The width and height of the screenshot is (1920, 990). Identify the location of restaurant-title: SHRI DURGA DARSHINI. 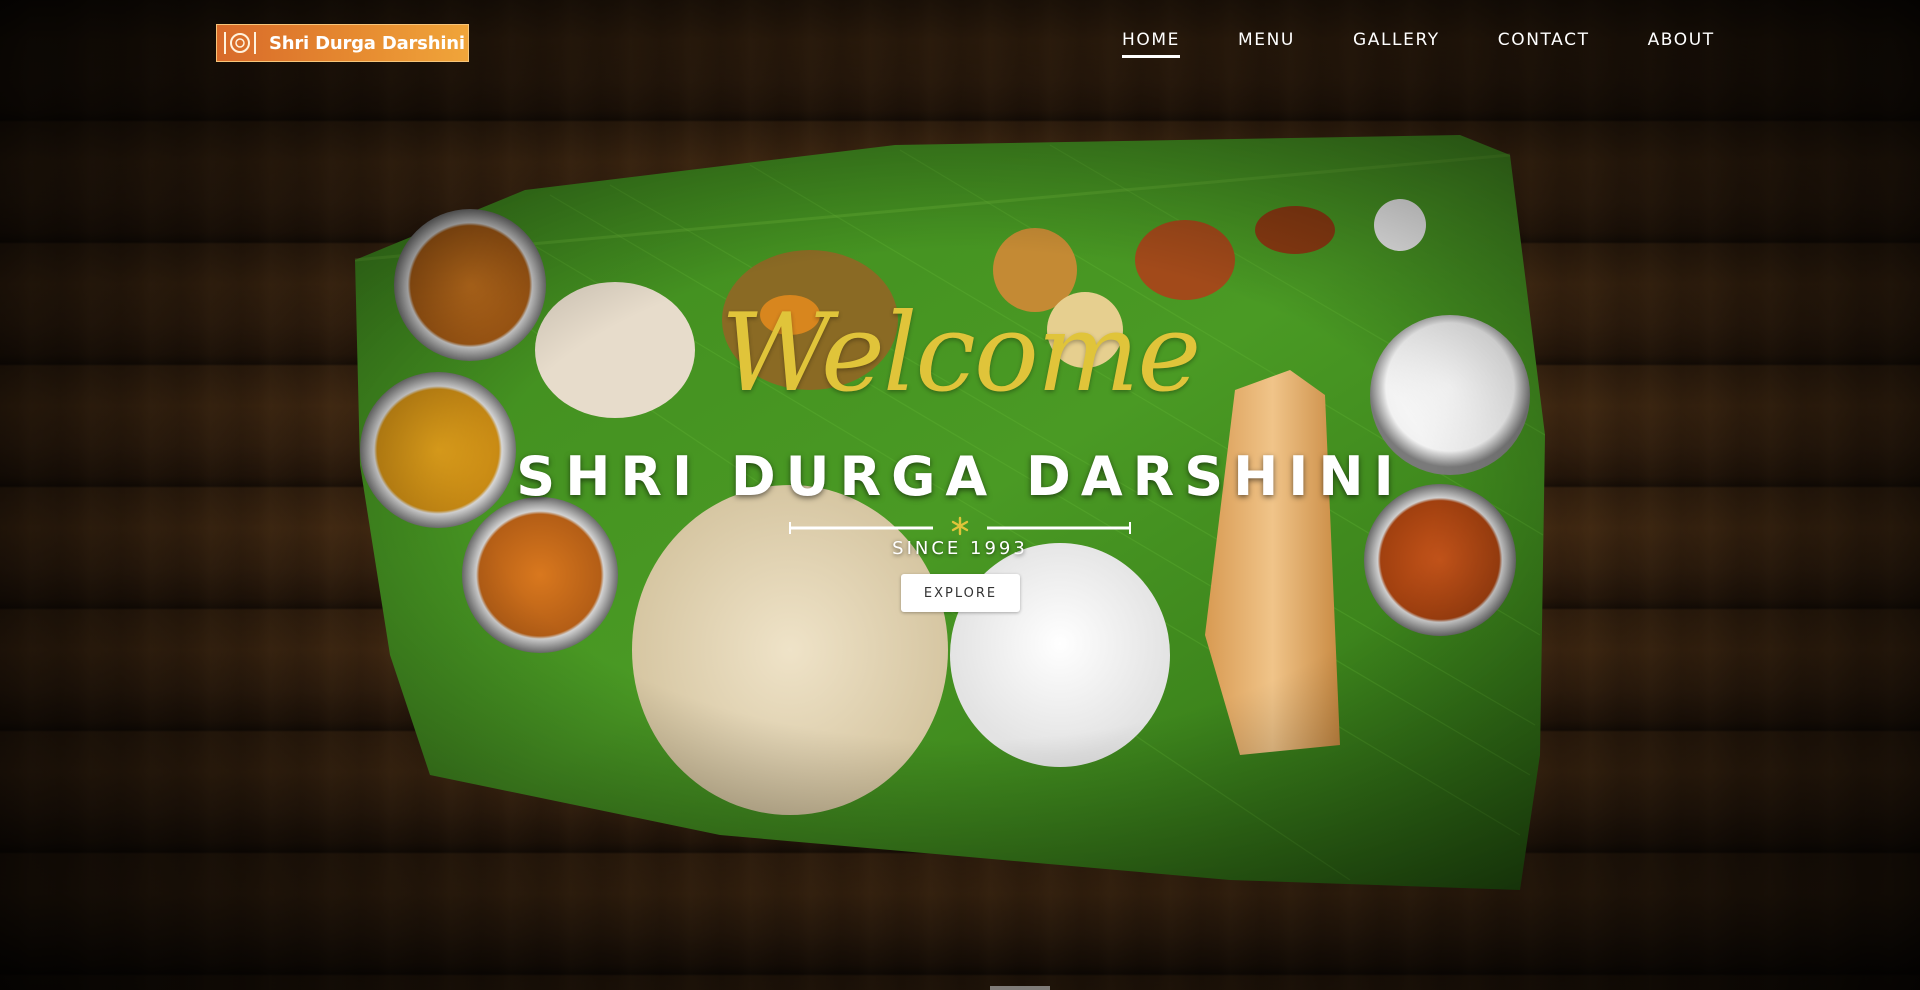
(960, 476).